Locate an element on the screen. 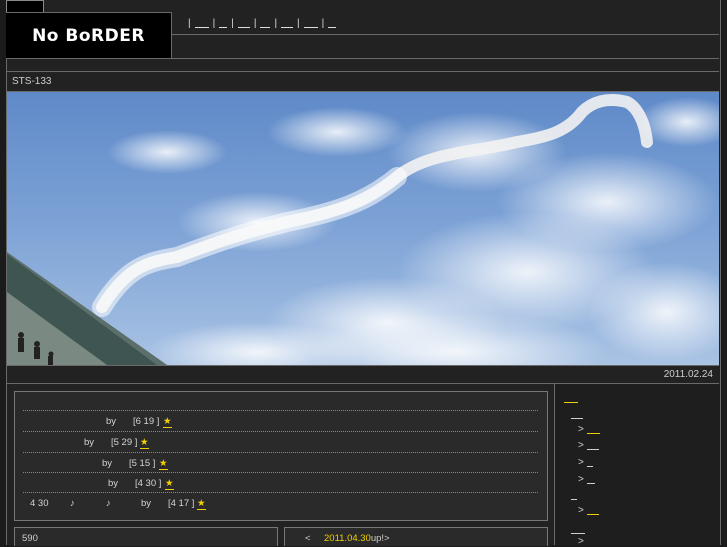  sidebar-heading-link is located at coordinates (571, 398).